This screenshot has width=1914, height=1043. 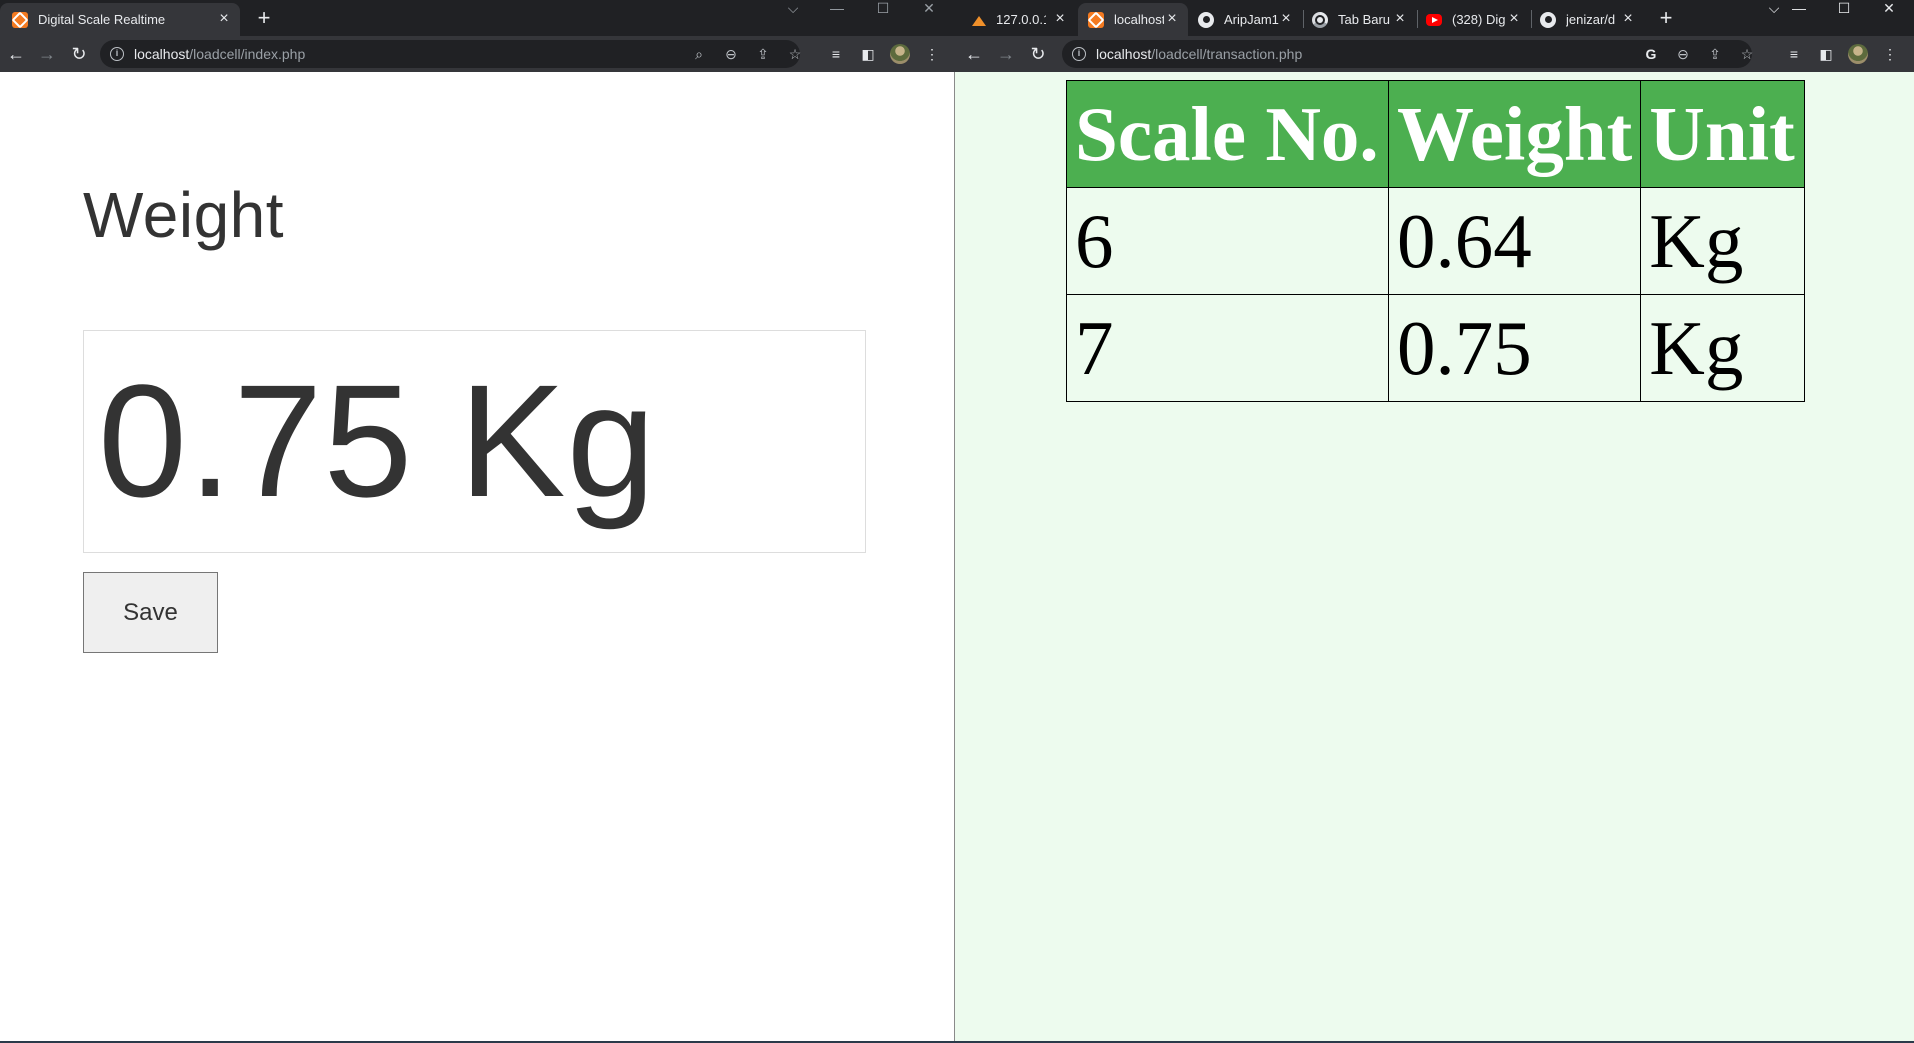 I want to click on tab-jenizar: jenizar/d ×, so click(x=1588, y=19).